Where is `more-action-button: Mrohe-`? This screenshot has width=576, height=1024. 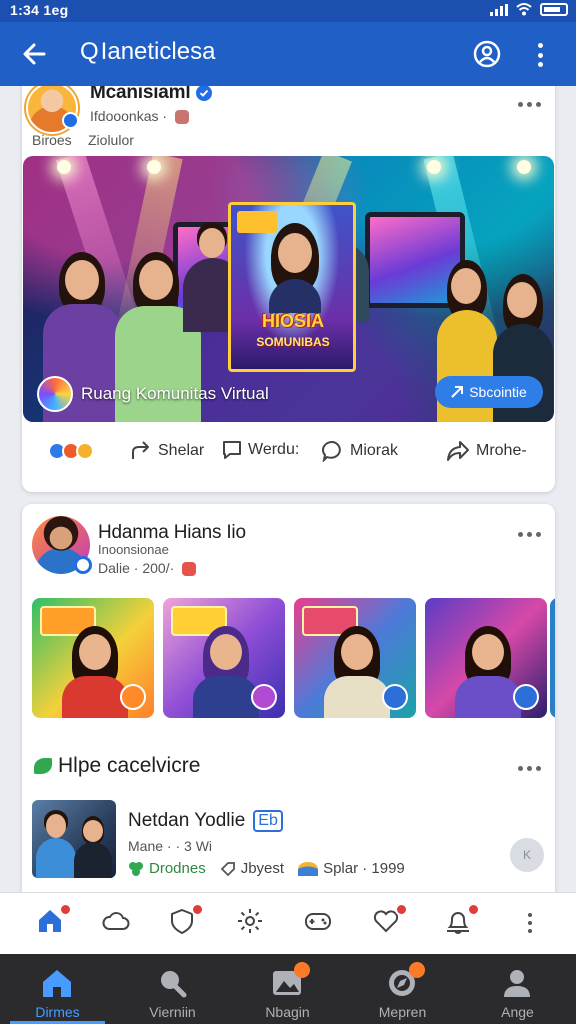
more-action-button: Mrohe- is located at coordinates (486, 451).